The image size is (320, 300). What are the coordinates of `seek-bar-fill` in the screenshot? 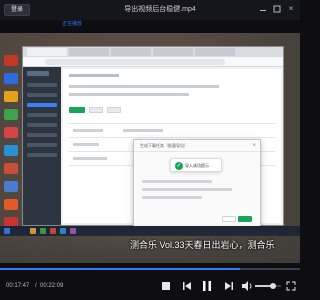 It's located at (120, 269).